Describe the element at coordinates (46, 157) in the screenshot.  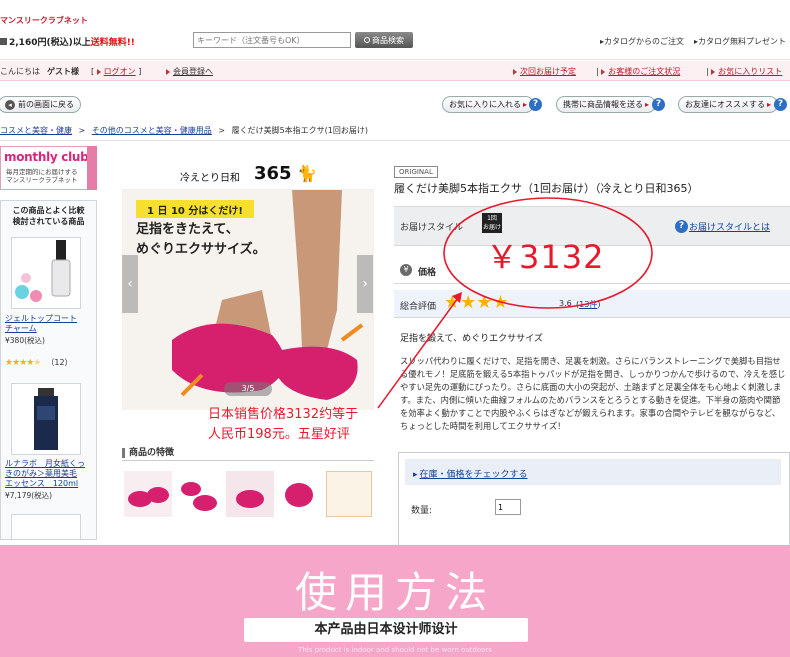
I see `club-logo: monthly club` at that location.